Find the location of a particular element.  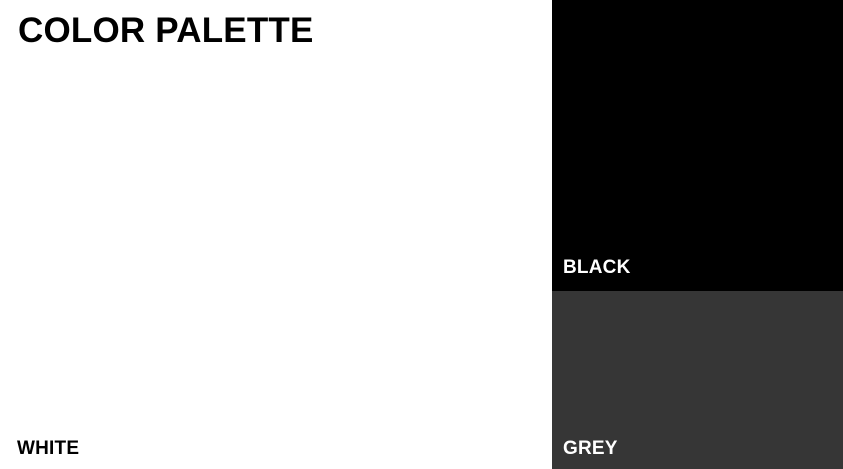

grey-swatch-label: GREY is located at coordinates (590, 448).